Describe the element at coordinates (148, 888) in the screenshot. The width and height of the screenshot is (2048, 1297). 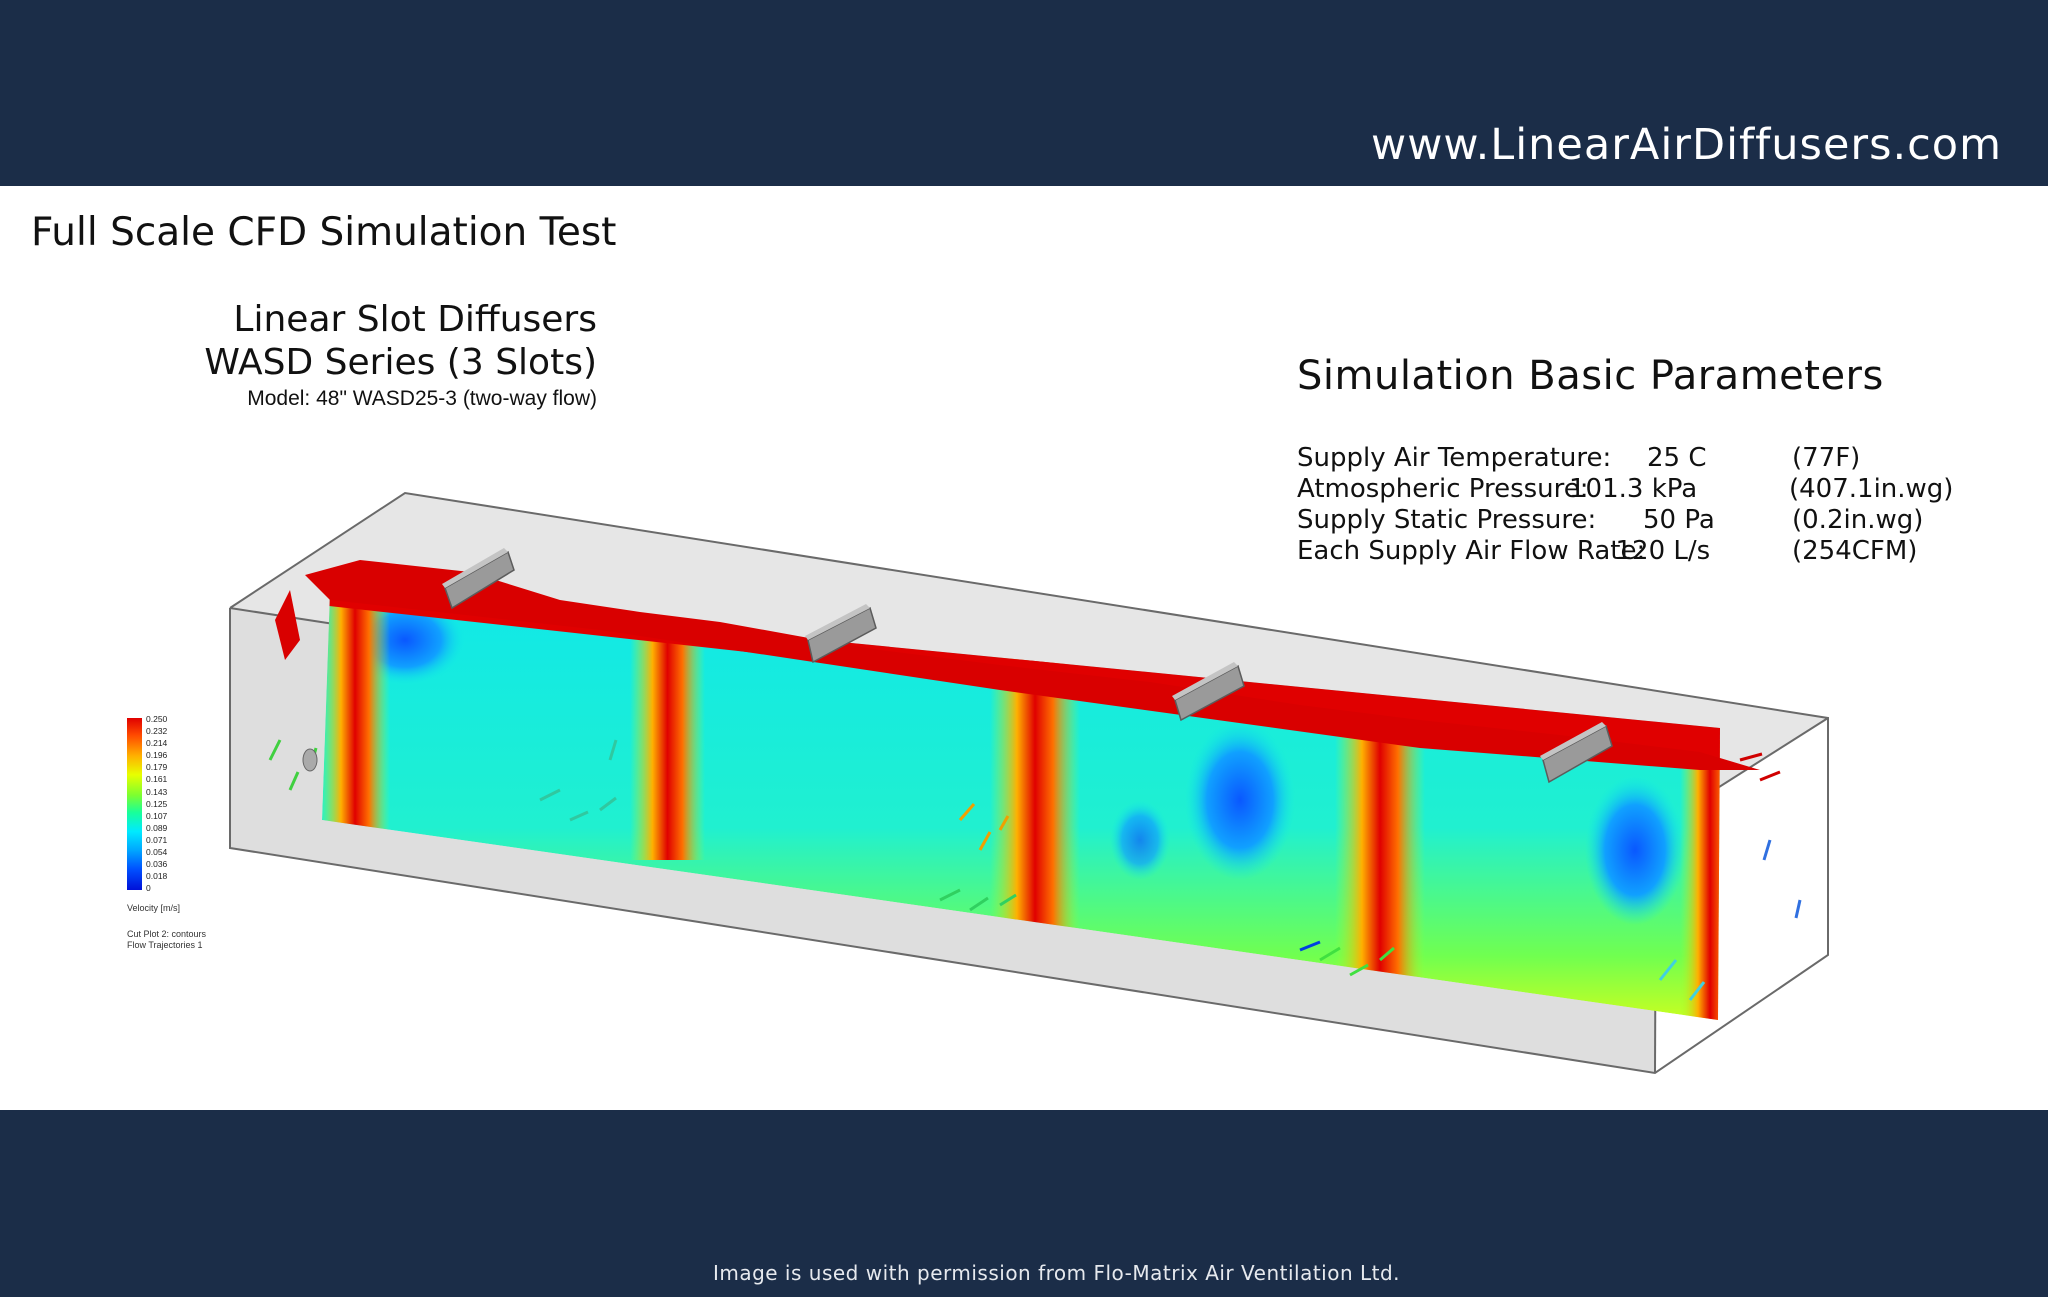
I see `legend-tick: 0` at that location.